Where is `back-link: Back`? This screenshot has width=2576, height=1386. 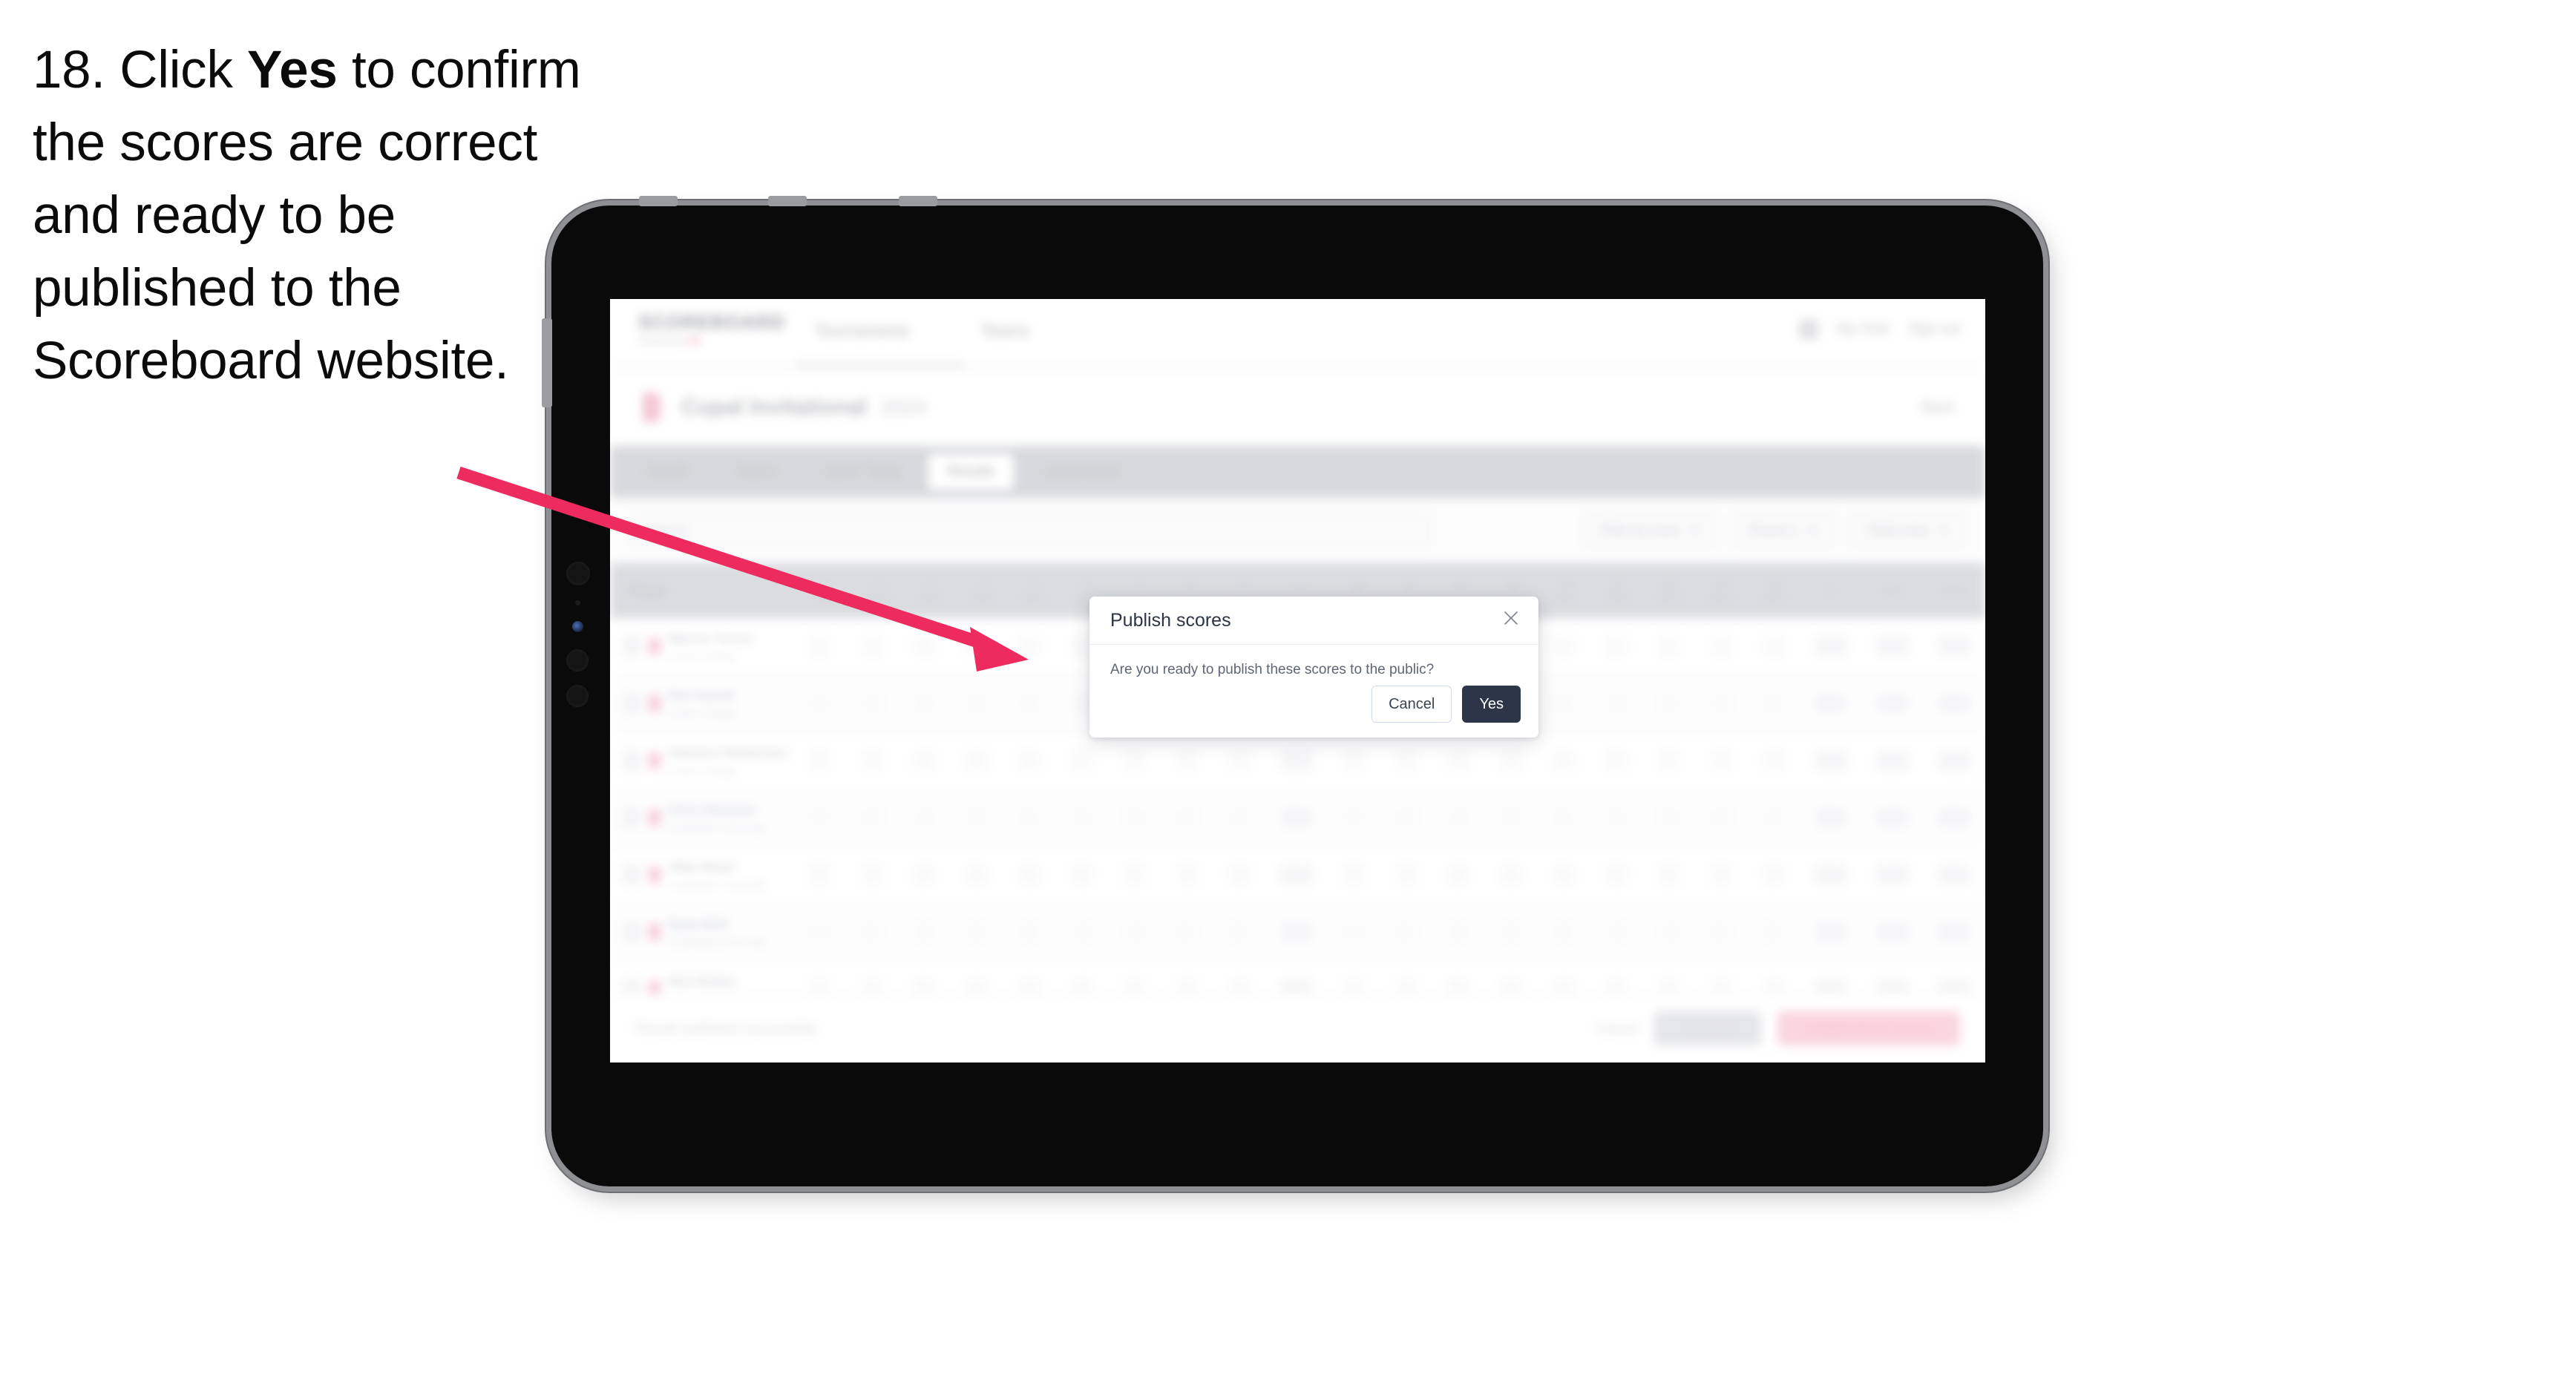 back-link: Back is located at coordinates (1938, 407).